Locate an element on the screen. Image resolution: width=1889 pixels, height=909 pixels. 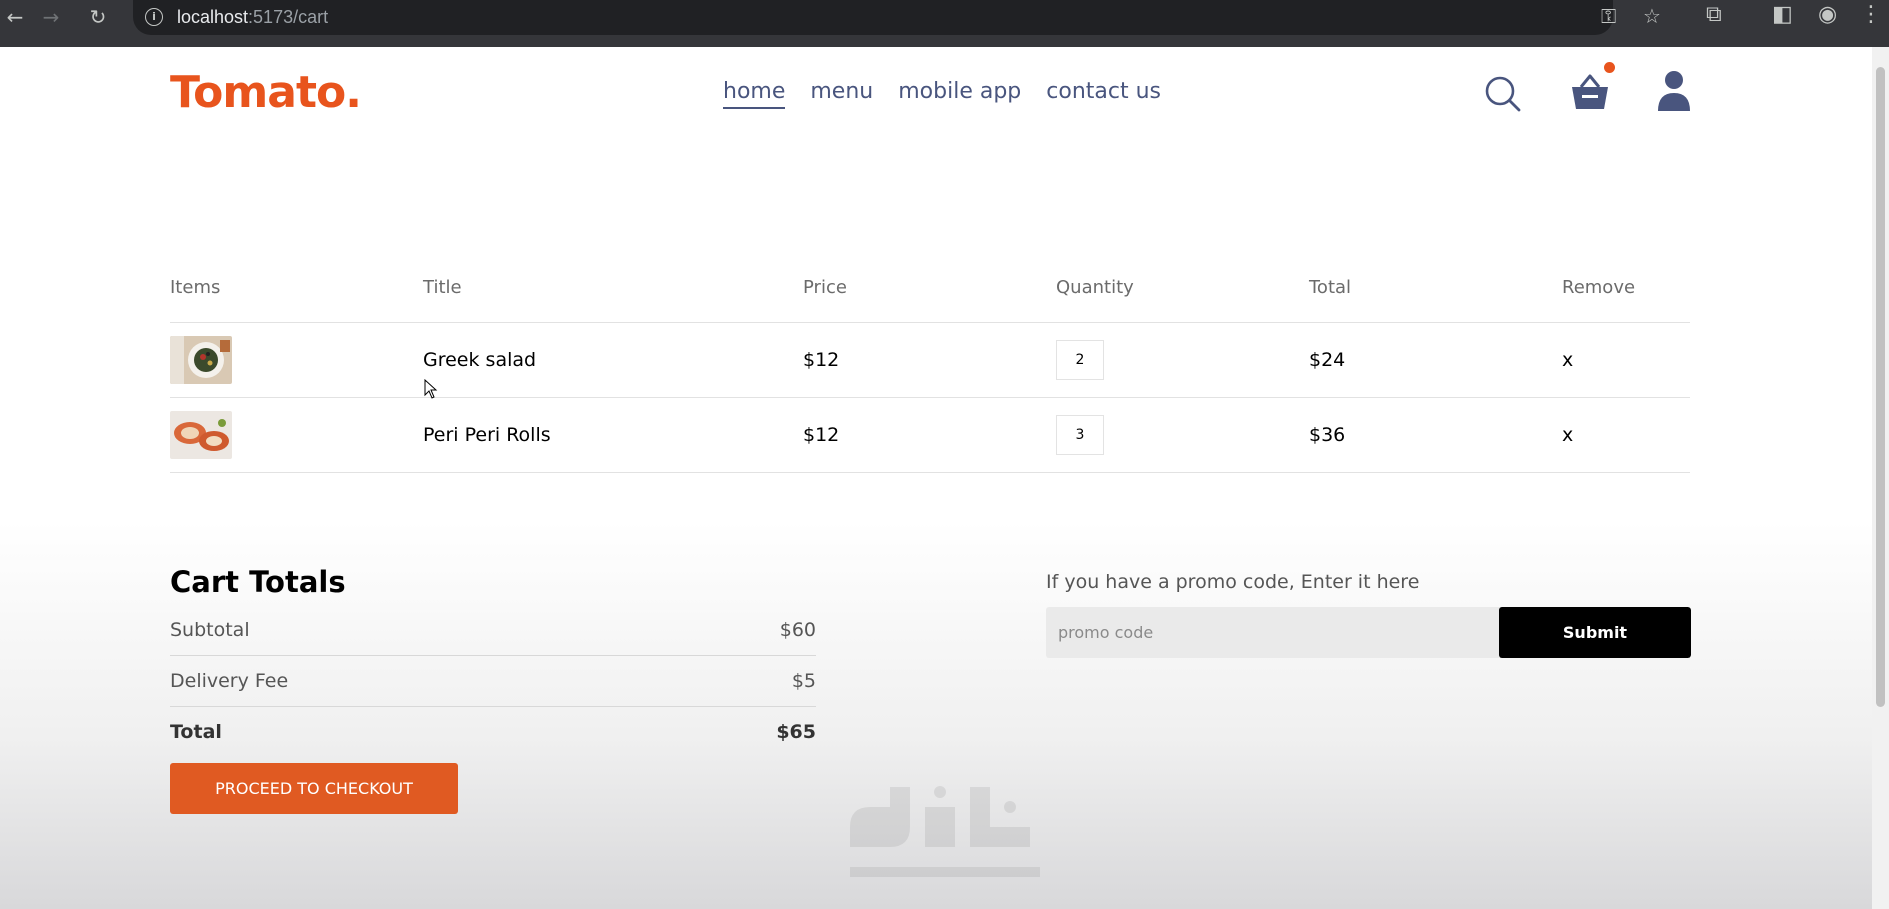
total-label: Total is located at coordinates (196, 732).